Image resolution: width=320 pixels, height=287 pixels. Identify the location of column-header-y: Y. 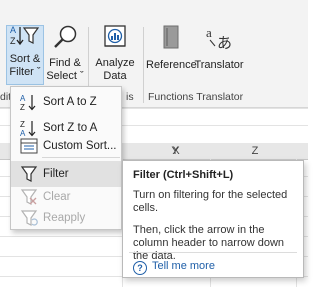
(175, 151).